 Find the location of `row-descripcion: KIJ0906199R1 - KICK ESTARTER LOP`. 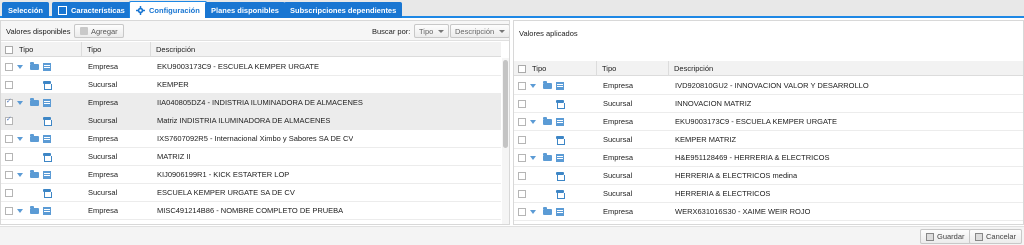

row-descripcion: KIJ0906199R1 - KICK ESTARTER LOP is located at coordinates (223, 174).